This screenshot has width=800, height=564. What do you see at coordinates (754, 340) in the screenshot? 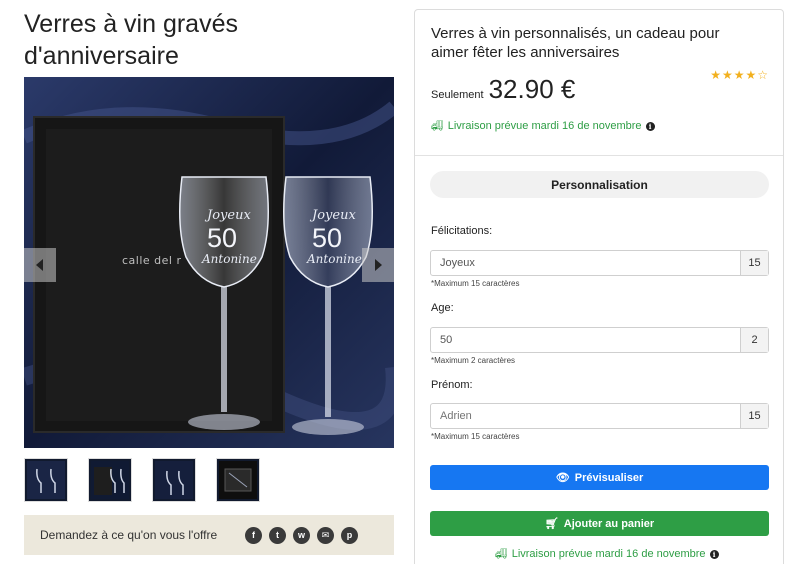
I see `age-char-count: 2` at bounding box center [754, 340].